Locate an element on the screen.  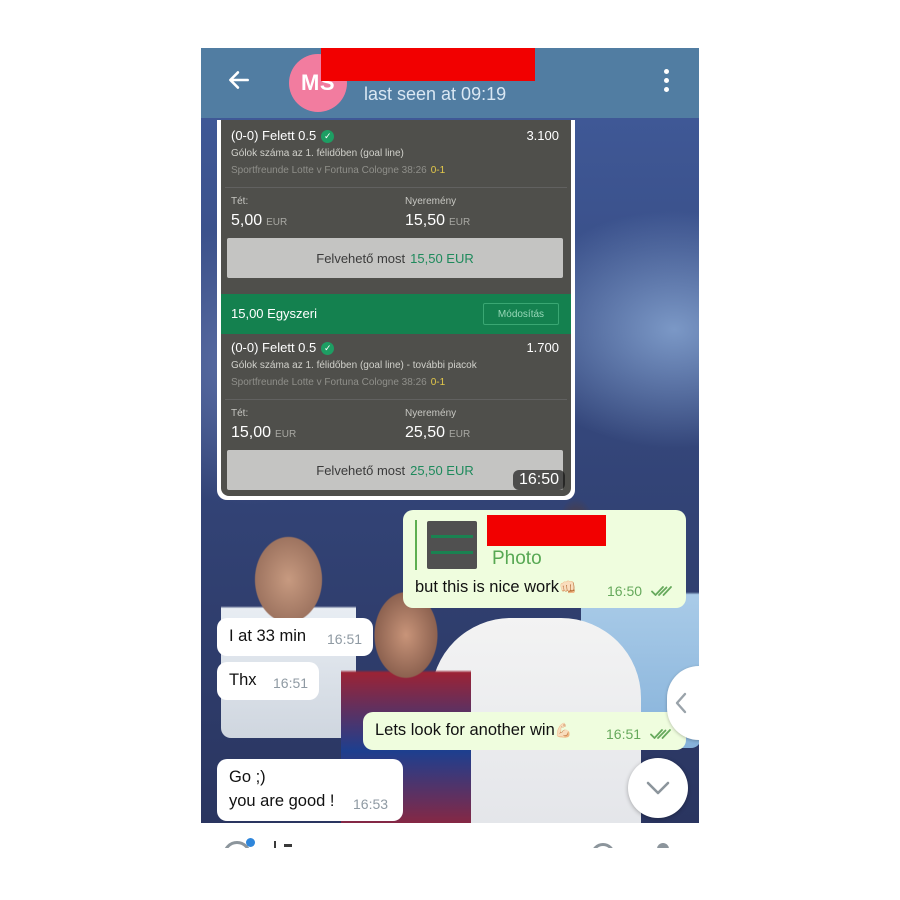
text-cursor is located at coordinates (275, 844).